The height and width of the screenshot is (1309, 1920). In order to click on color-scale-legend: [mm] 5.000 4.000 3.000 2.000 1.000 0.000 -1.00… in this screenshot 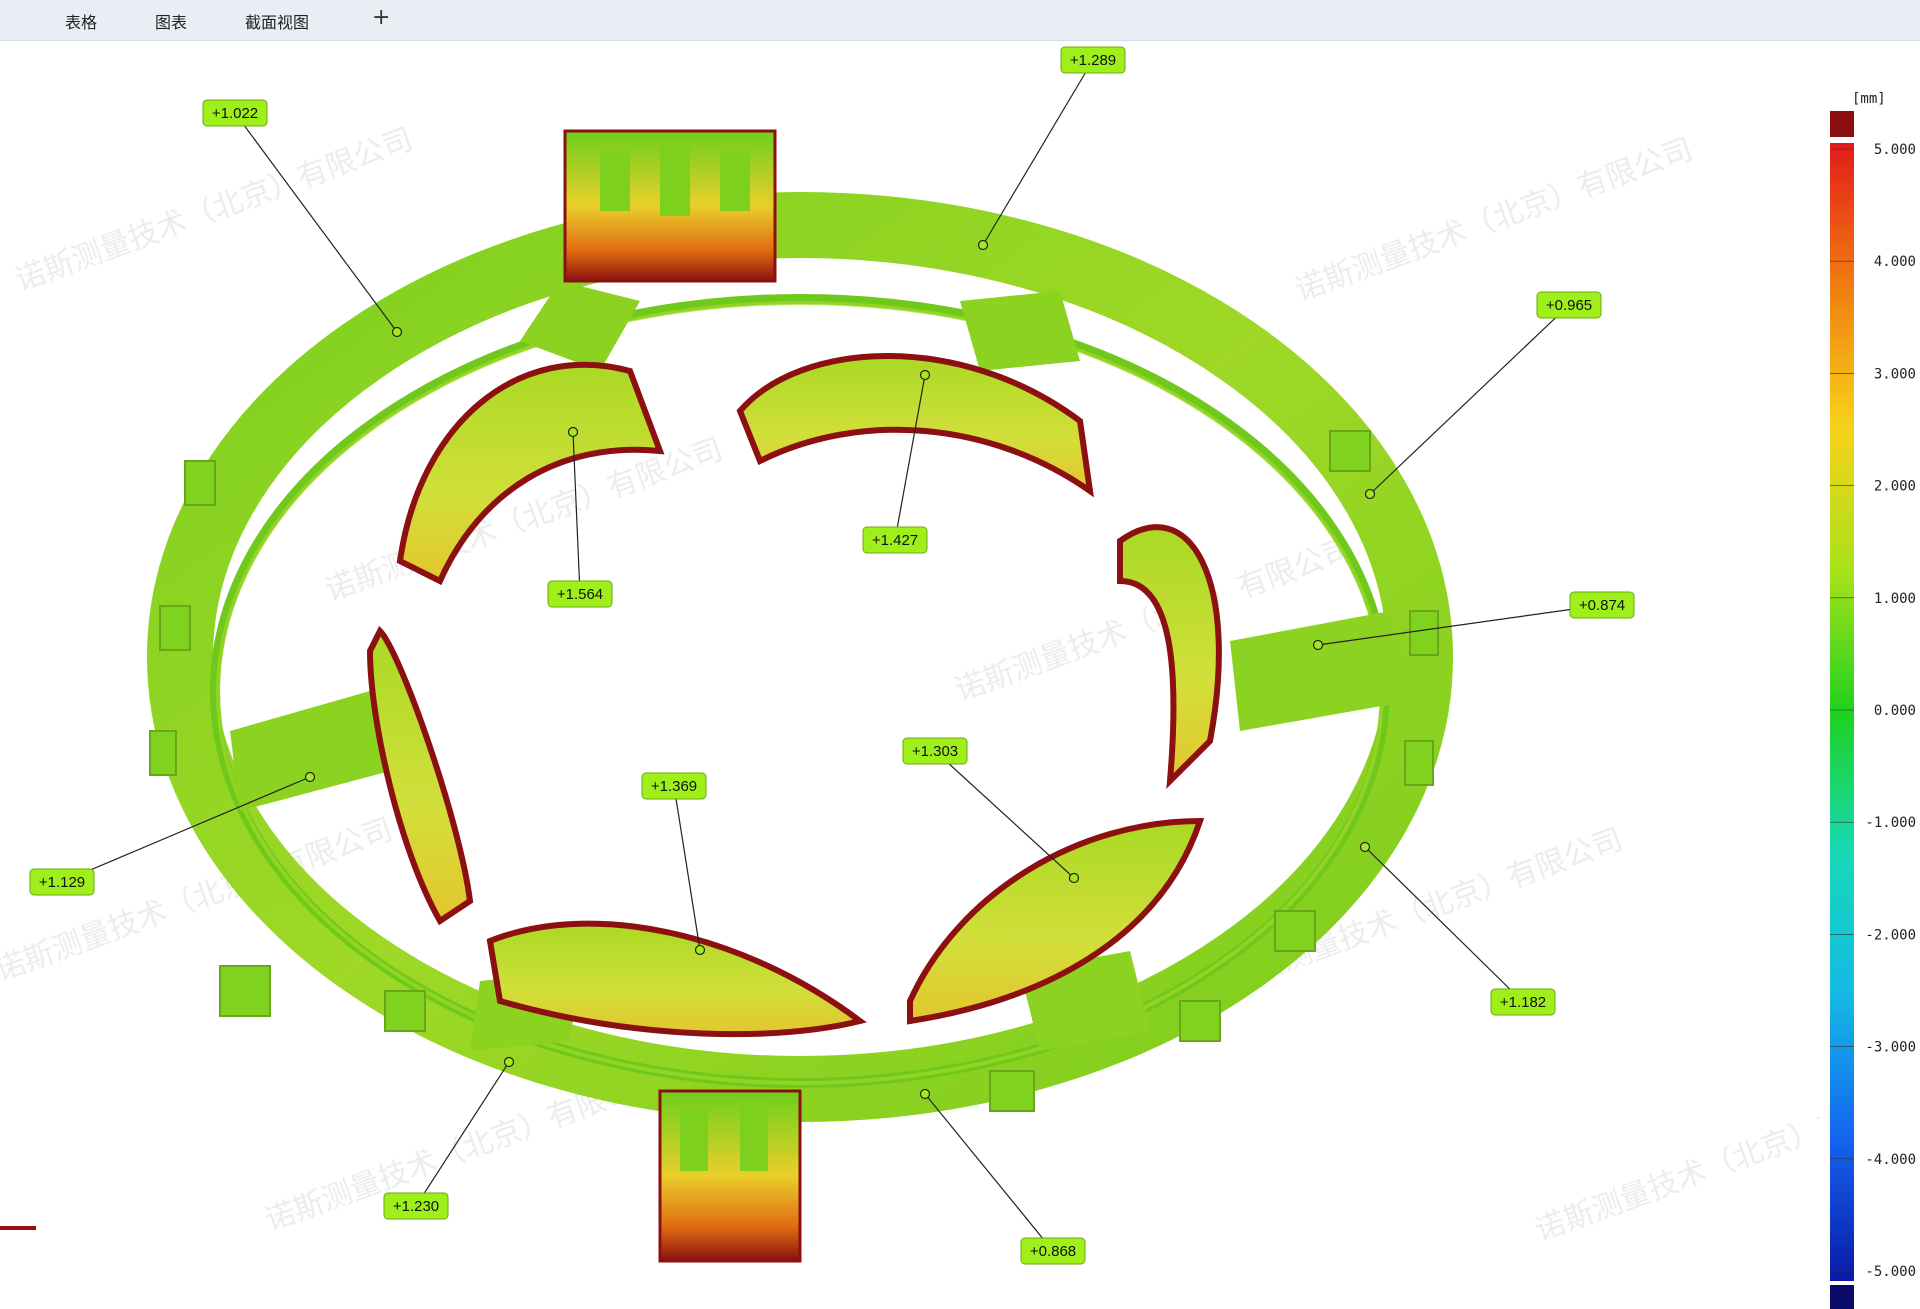, I will do `click(1873, 700)`.